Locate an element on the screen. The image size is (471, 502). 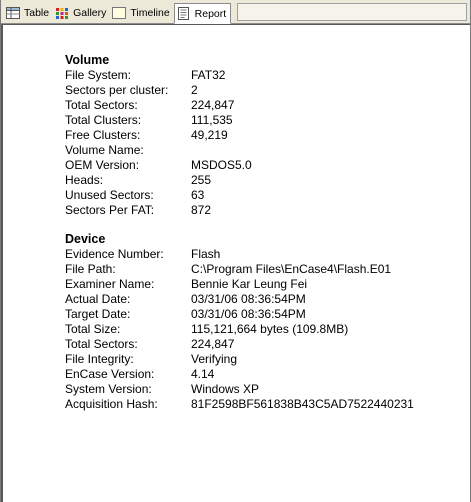
volume-row: Total Sectors: 224,847 is located at coordinates (267, 105).